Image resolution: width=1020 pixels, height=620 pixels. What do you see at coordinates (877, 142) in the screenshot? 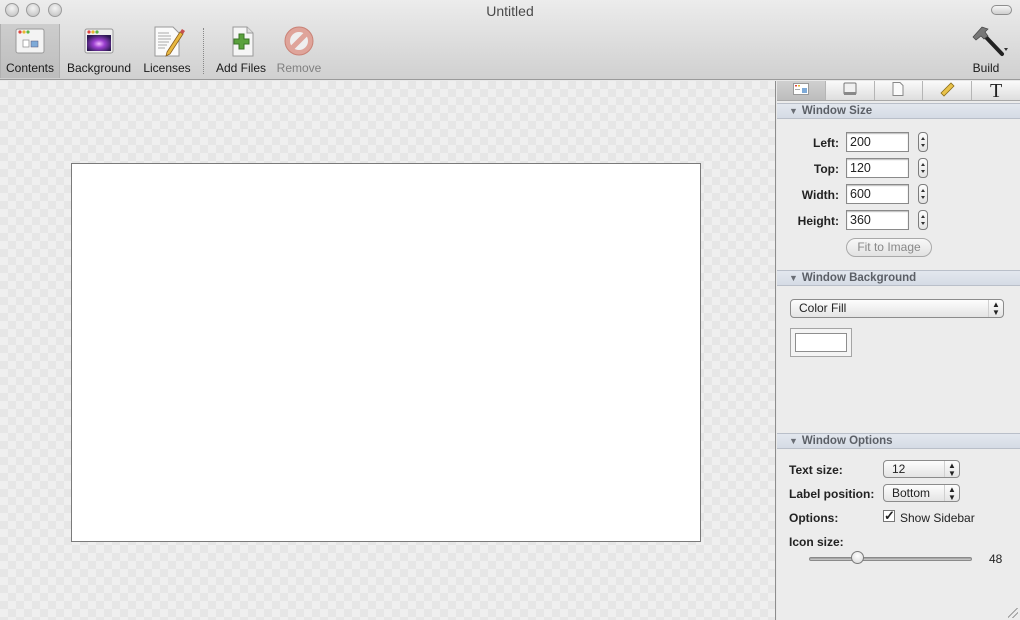
I see `left-field: 200` at bounding box center [877, 142].